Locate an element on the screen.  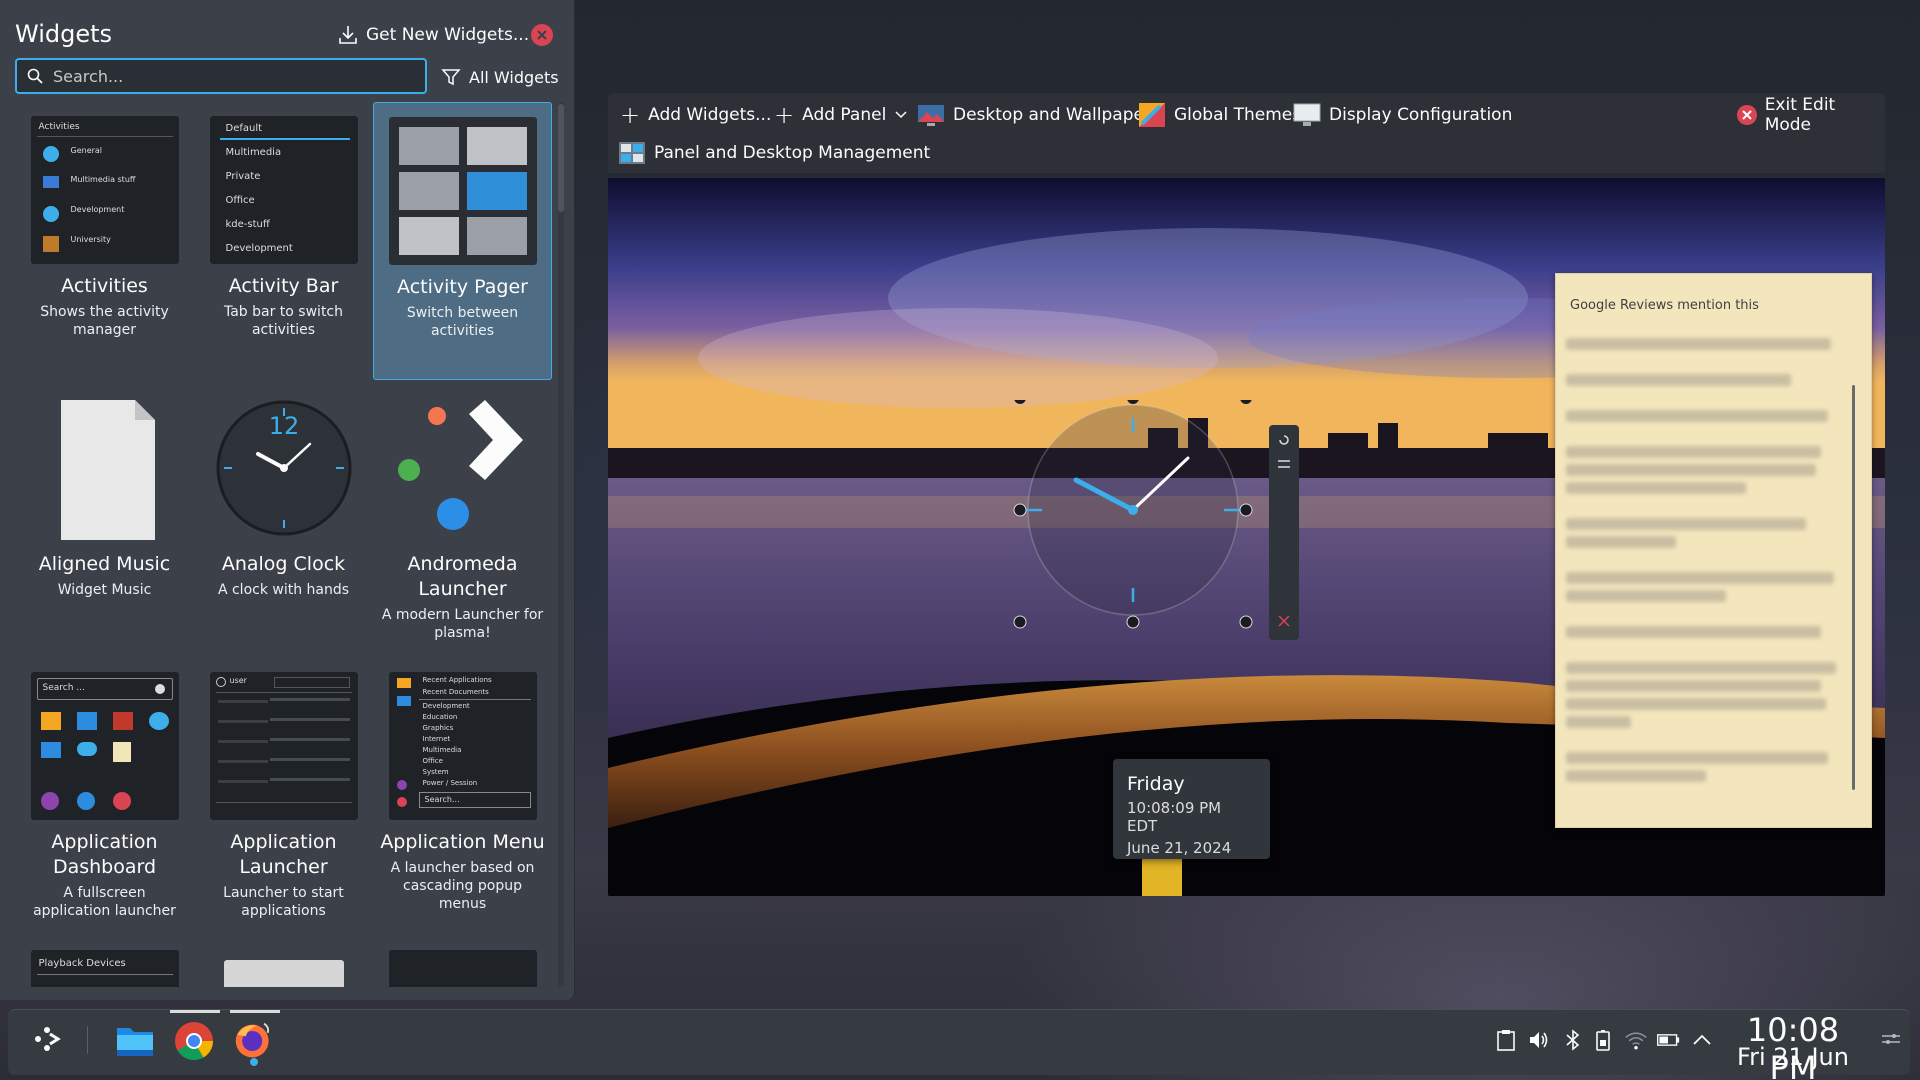
battery-monitor-icon is located at coordinates (1603, 1040).